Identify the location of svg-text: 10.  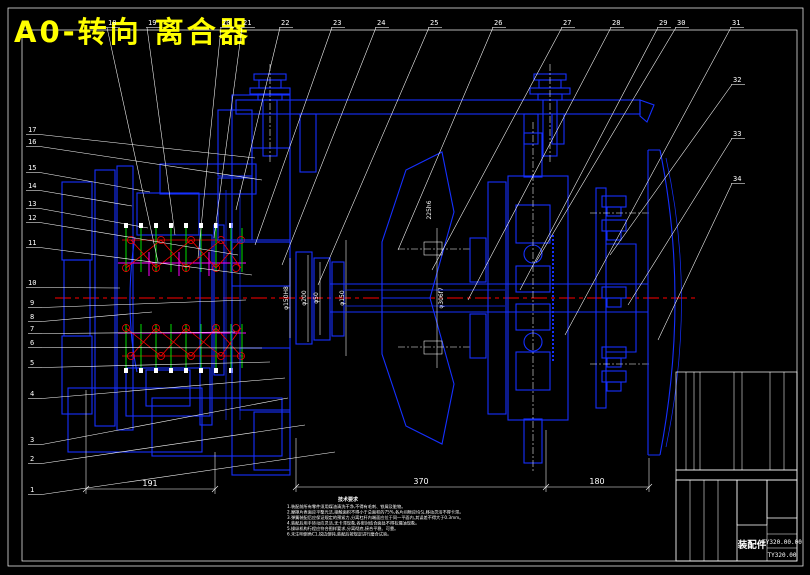
(32, 283).